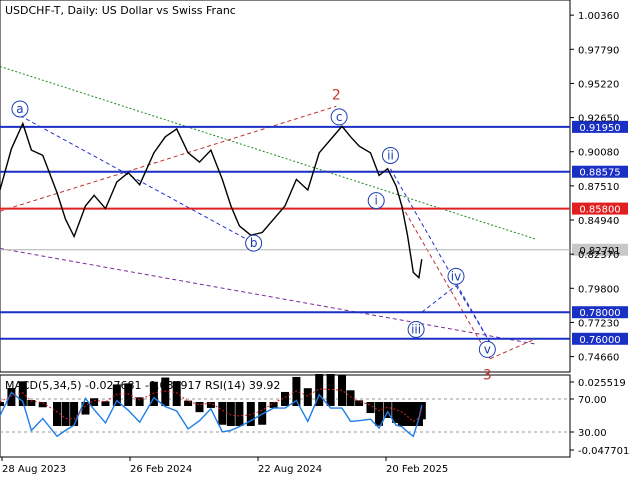 This screenshot has height=480, width=640. What do you see at coordinates (592, 400) in the screenshot?
I see `indicator-tick-1: 70.00` at bounding box center [592, 400].